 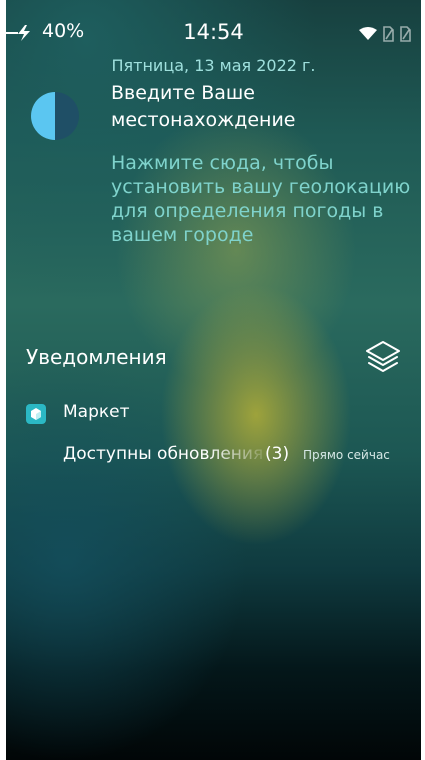 What do you see at coordinates (388, 34) in the screenshot?
I see `sim1-icon` at bounding box center [388, 34].